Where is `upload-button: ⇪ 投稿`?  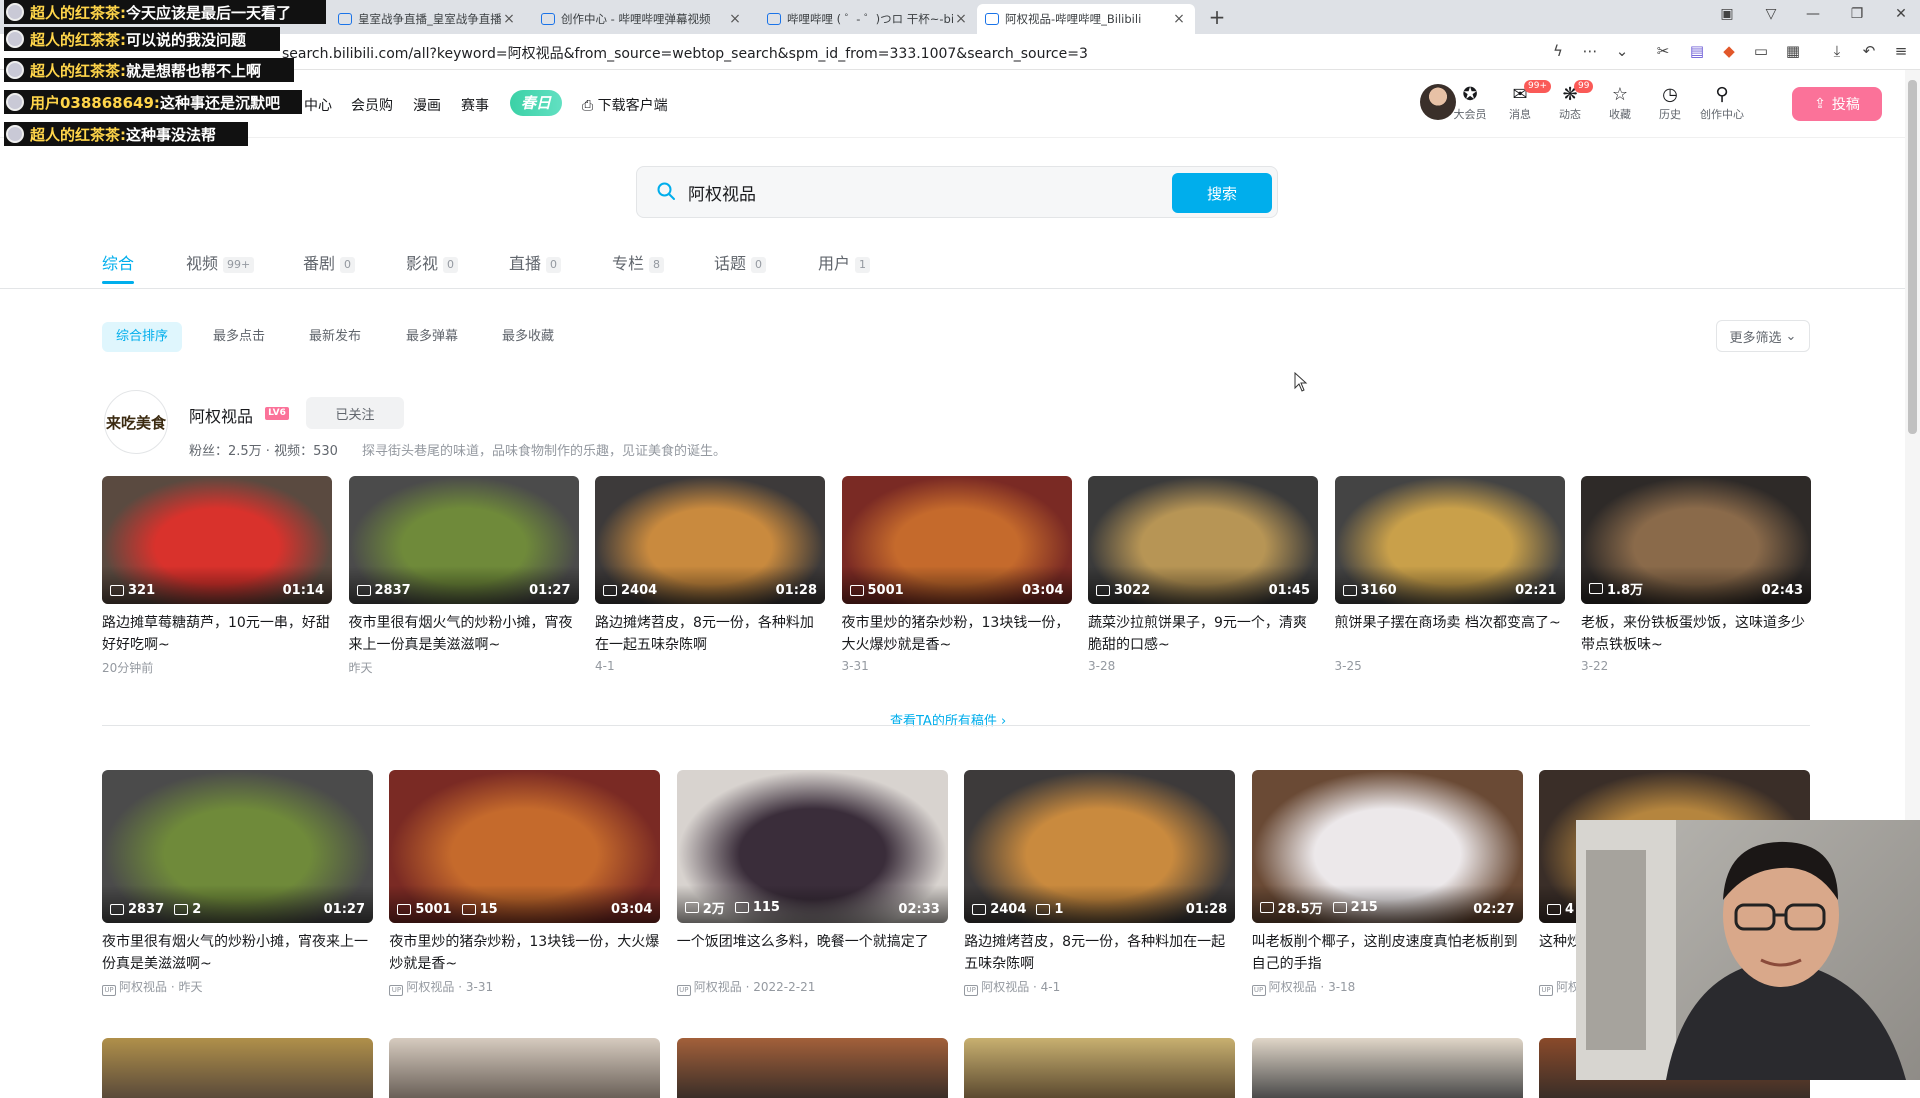 upload-button: ⇪ 投稿 is located at coordinates (1837, 104).